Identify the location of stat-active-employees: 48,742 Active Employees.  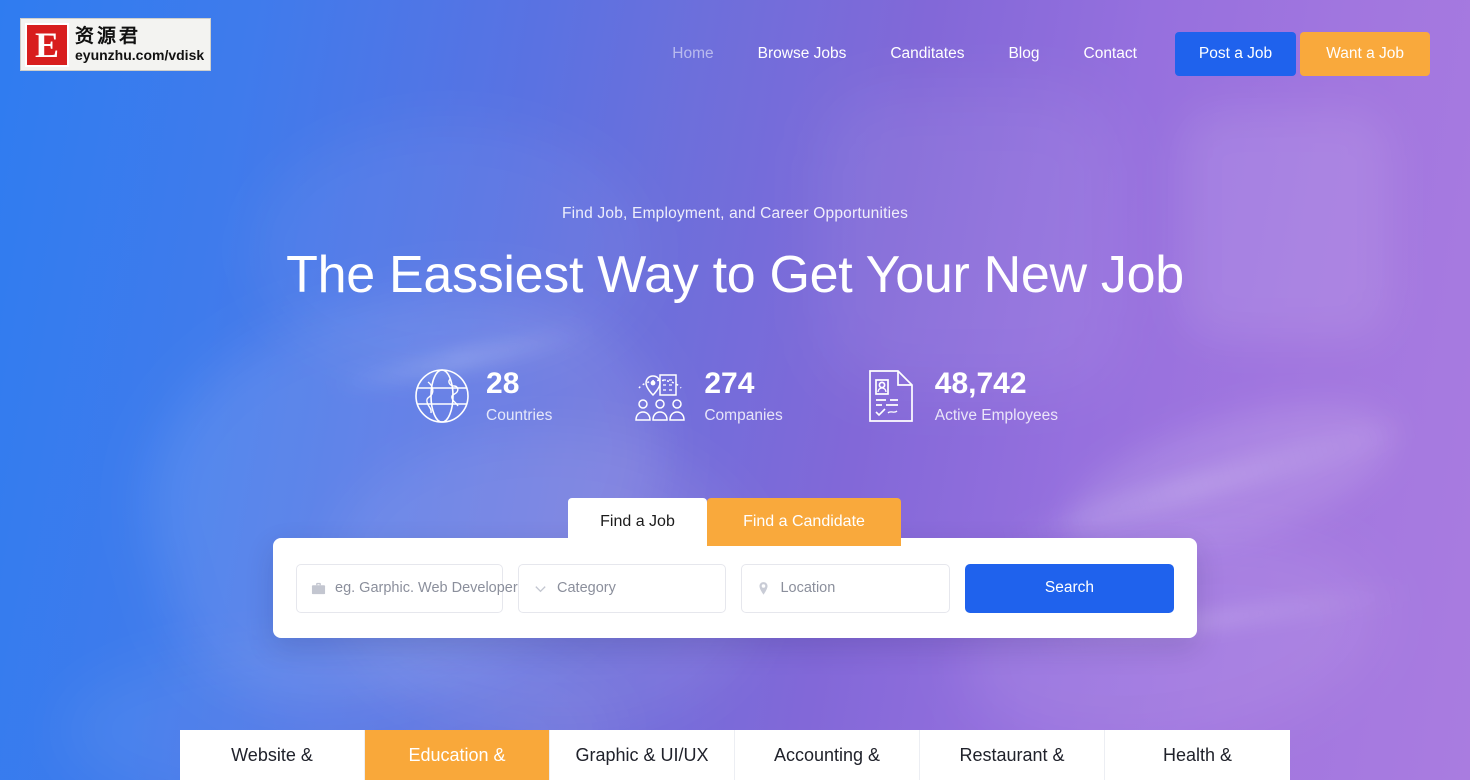
(959, 396).